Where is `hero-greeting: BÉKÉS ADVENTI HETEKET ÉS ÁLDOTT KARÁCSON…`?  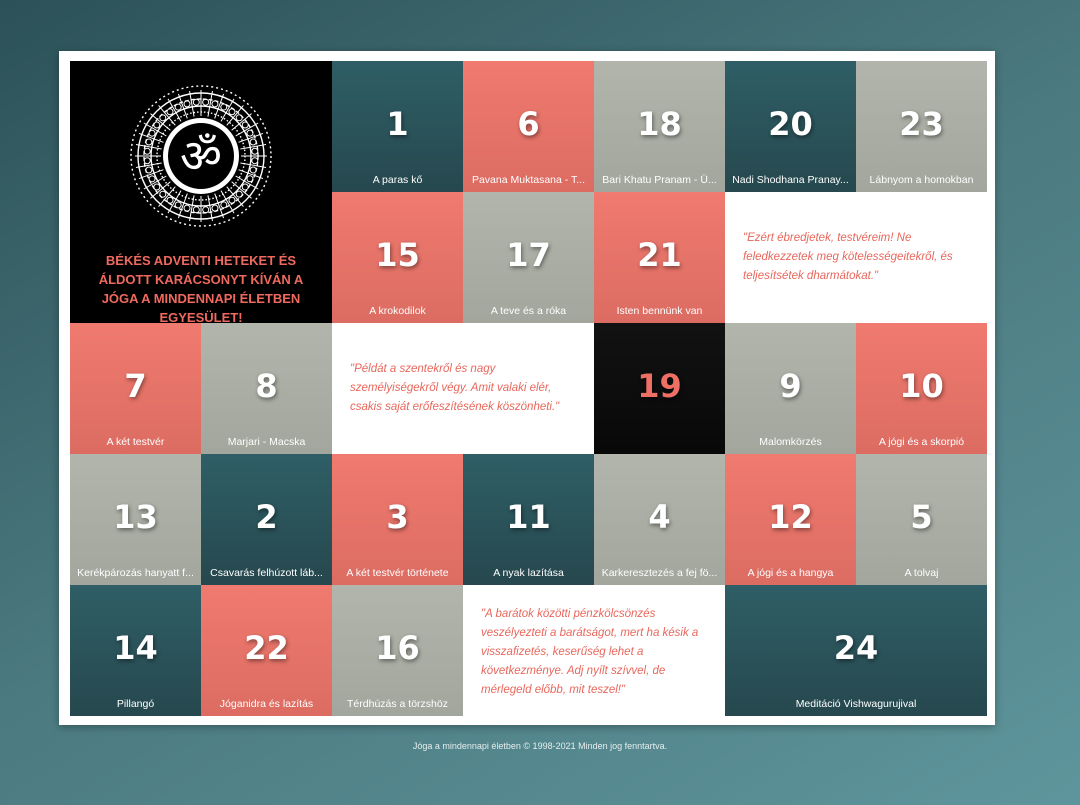 hero-greeting: BÉKÉS ADVENTI HETEKET ÉS ÁLDOTT KARÁCSON… is located at coordinates (201, 289).